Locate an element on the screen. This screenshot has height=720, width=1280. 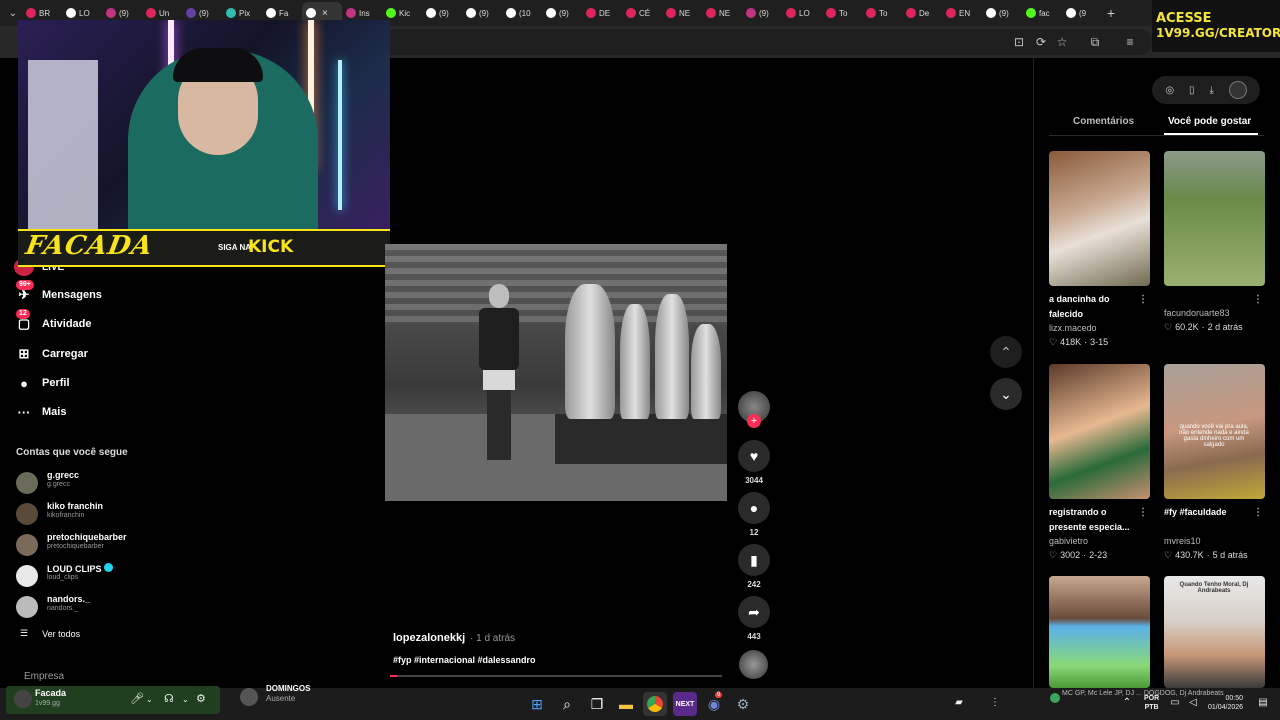
sidebar-item-0: ✈ 99+ Mensagens is located at coordinates (59, 293).